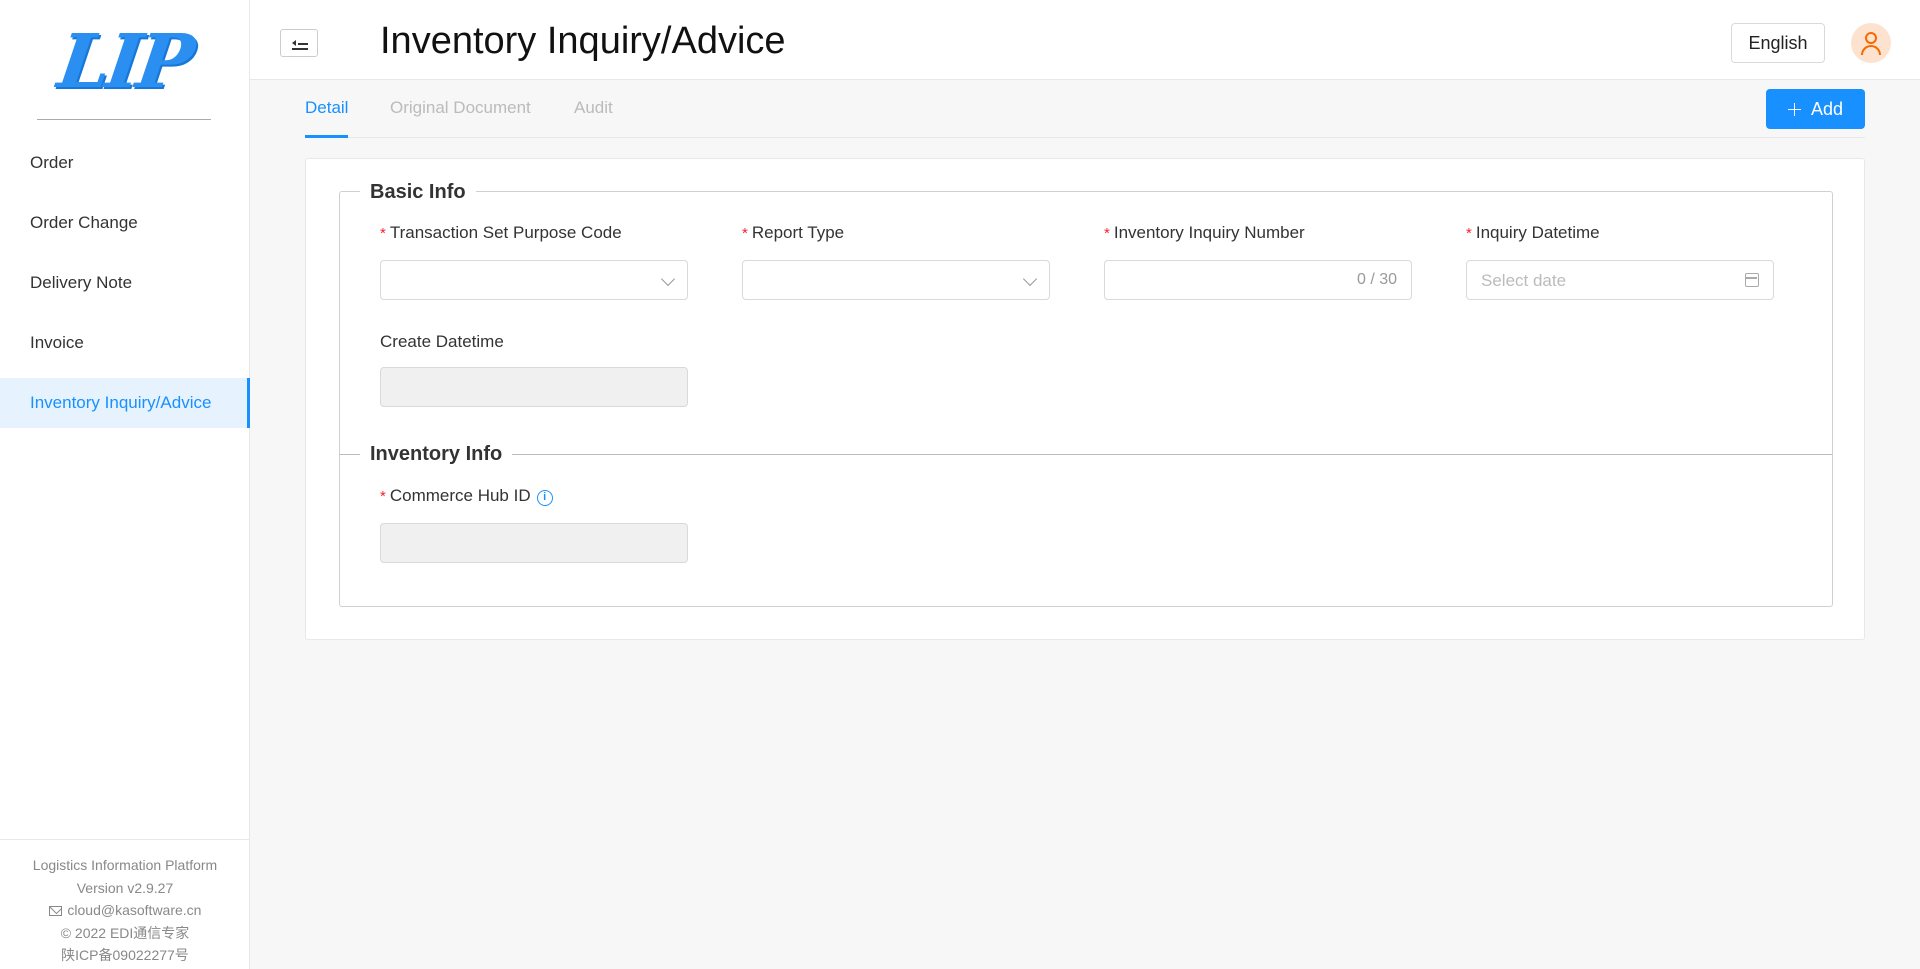 The width and height of the screenshot is (1920, 969). What do you see at coordinates (125, 343) in the screenshot?
I see `sidebar-item-invoice: Invoice` at bounding box center [125, 343].